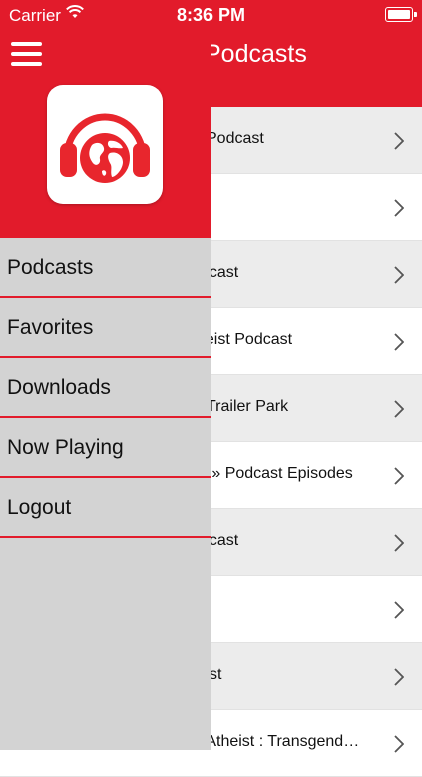  I want to click on menu-item-label: Downloads, so click(59, 387).